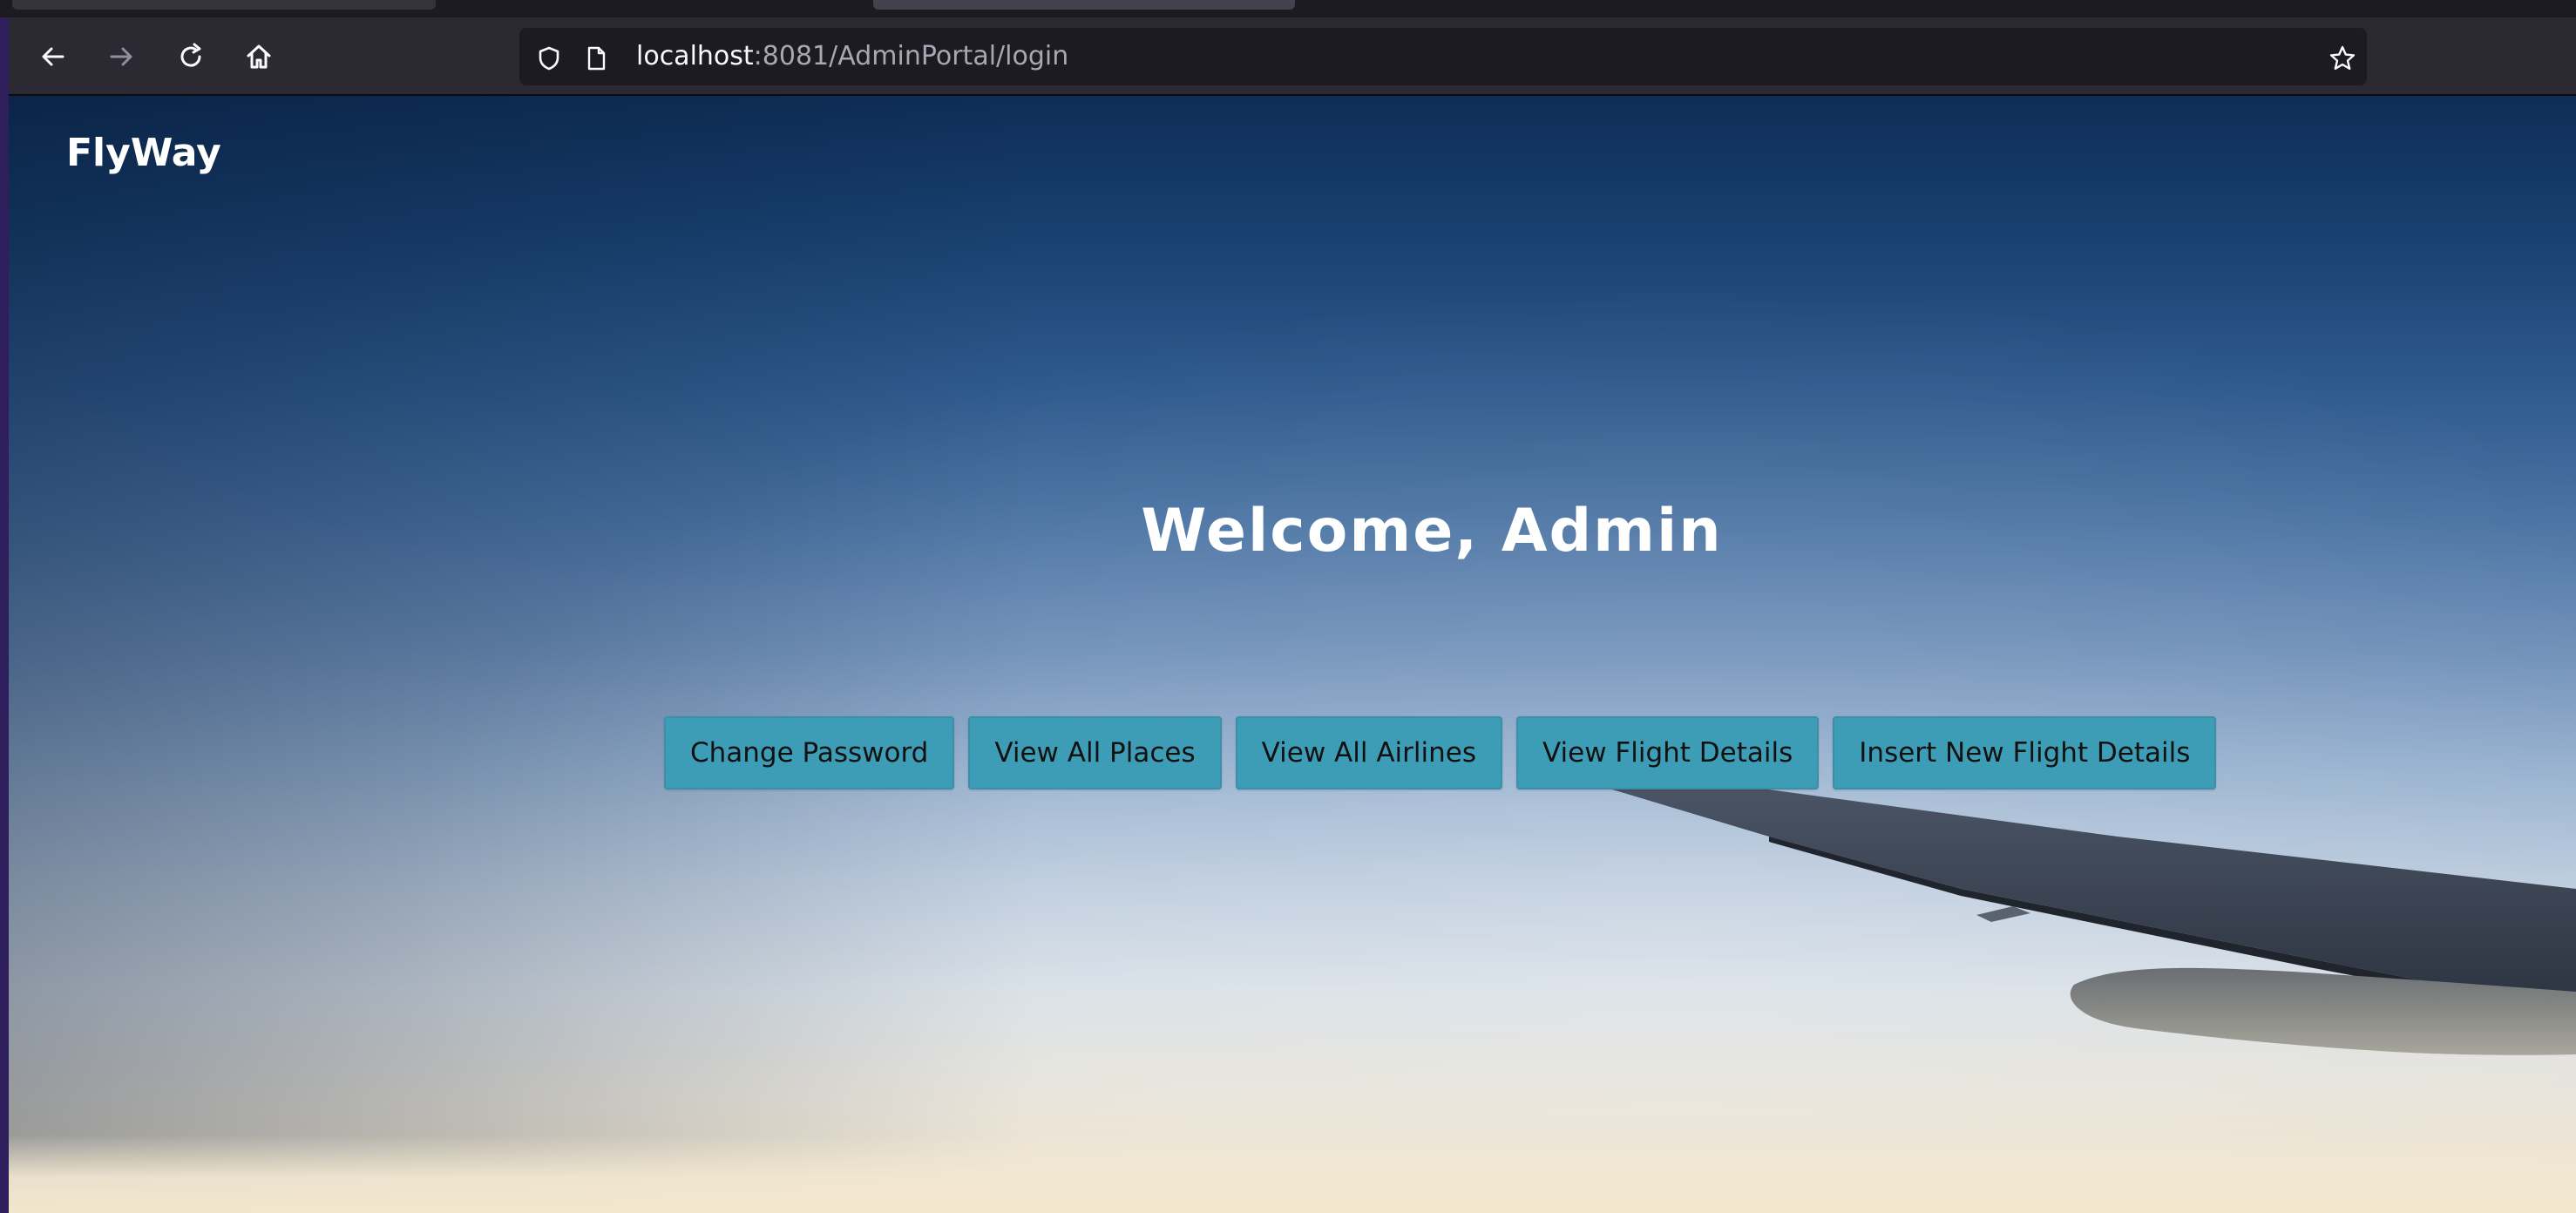 The width and height of the screenshot is (2576, 1213). I want to click on cloud-layer, so click(1292, 1174).